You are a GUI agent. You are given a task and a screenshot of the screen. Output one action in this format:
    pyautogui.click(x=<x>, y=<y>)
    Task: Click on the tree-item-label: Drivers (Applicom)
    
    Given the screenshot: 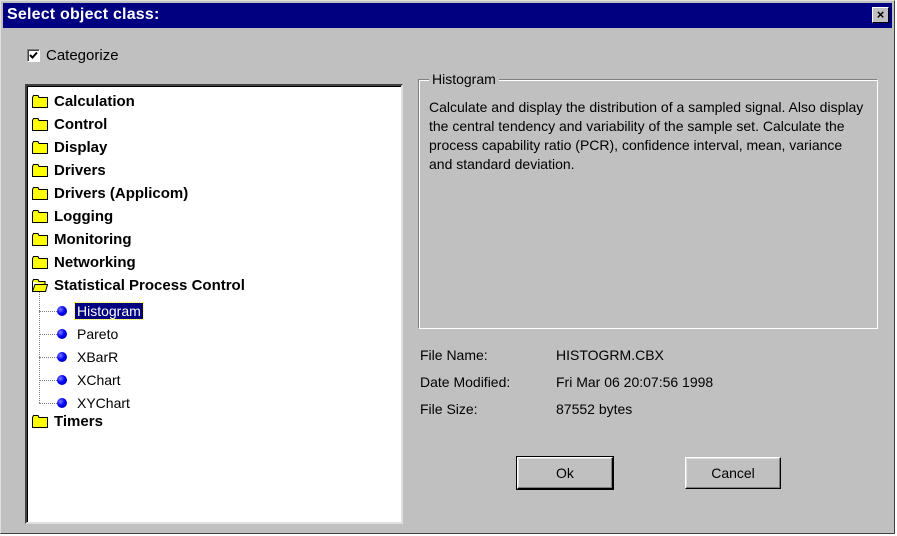 What is the action you would take?
    pyautogui.click(x=121, y=193)
    